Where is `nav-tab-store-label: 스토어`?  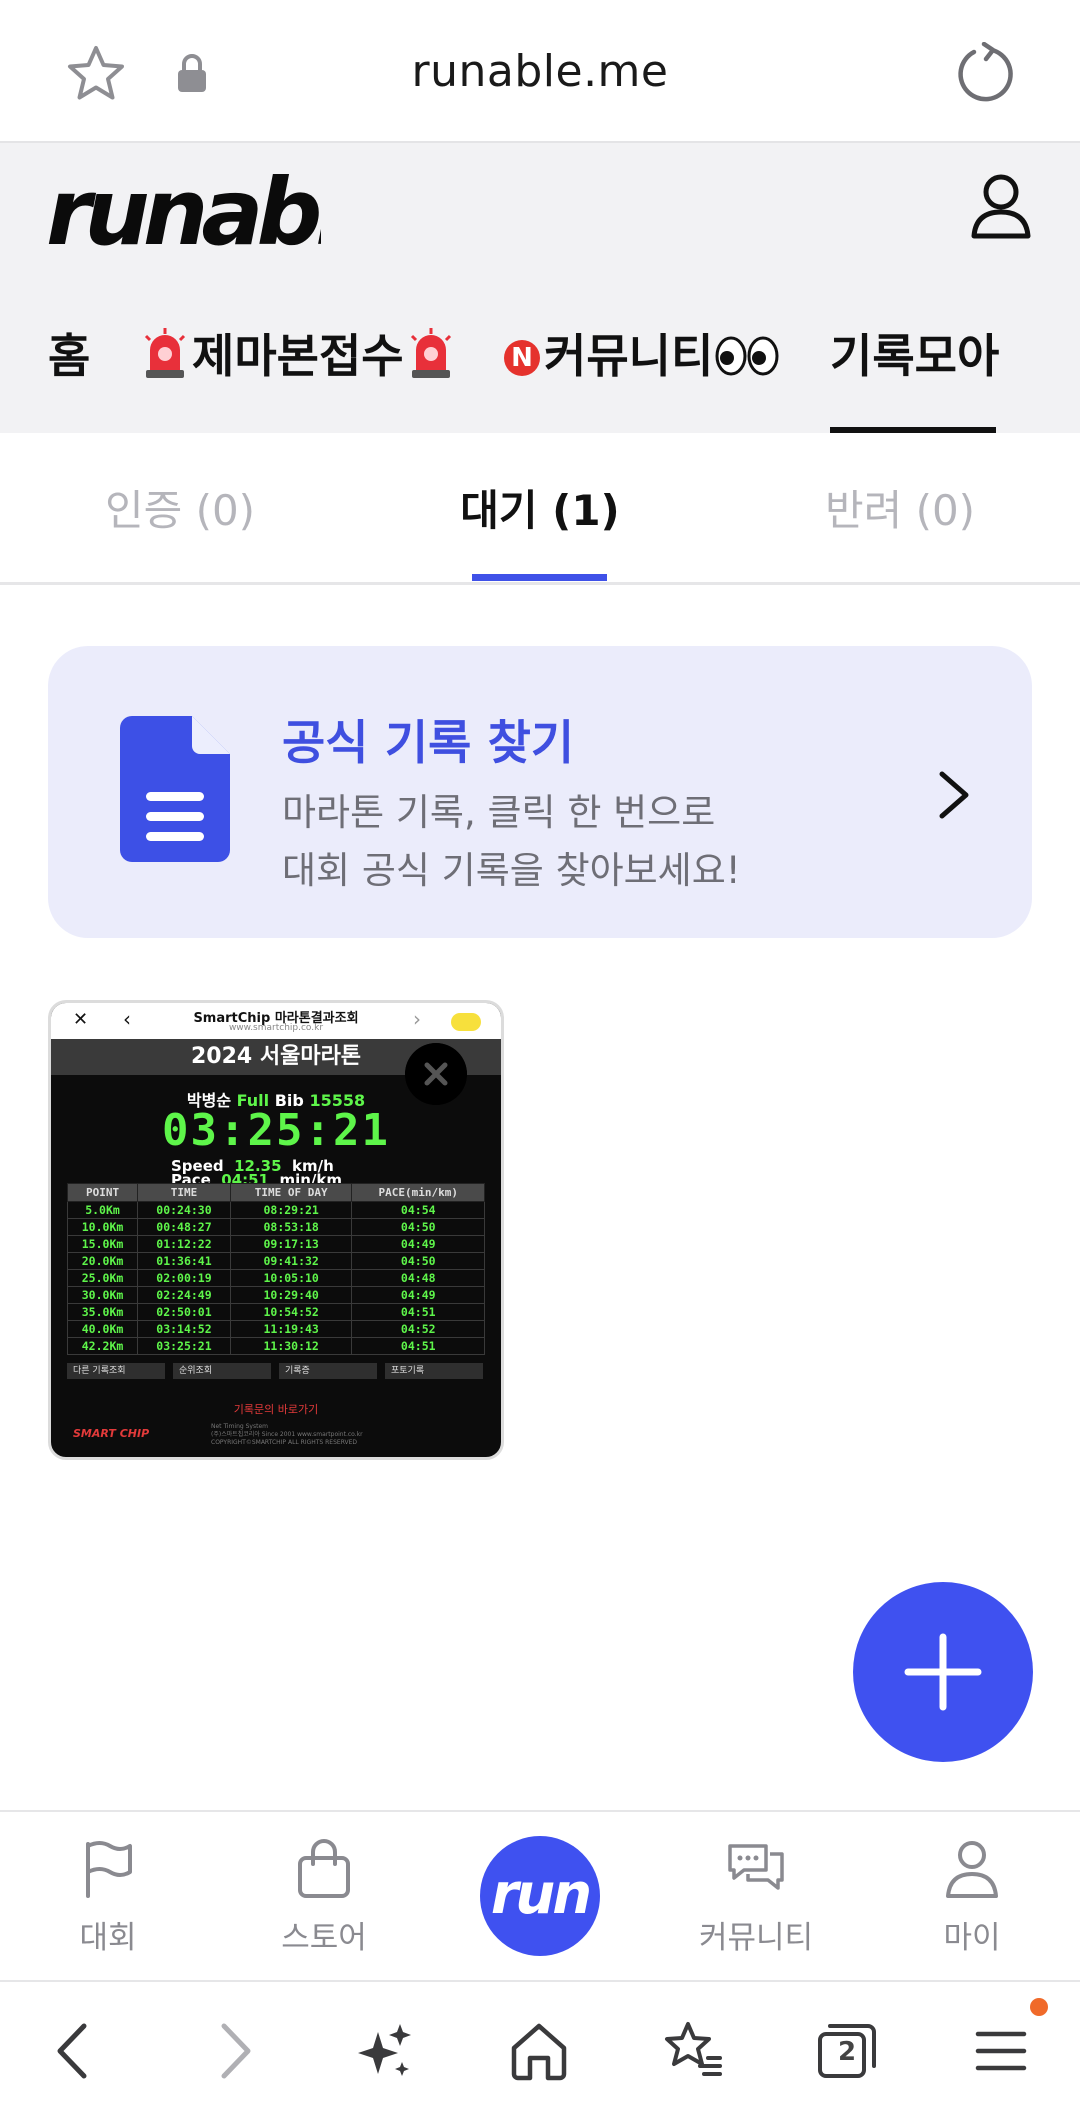
nav-tab-store-label: 스토어 is located at coordinates (324, 1938).